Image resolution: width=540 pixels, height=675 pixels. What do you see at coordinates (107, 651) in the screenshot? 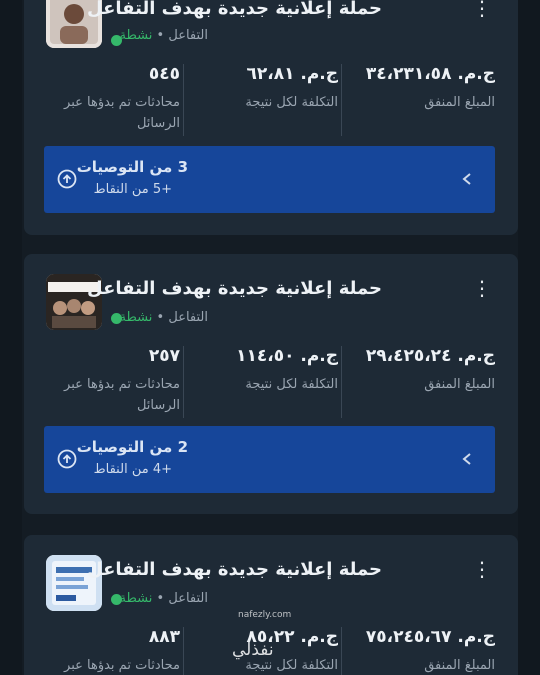
I see `metric-results: ٨٨٣ محادثات تم بدؤها عبر` at bounding box center [107, 651].